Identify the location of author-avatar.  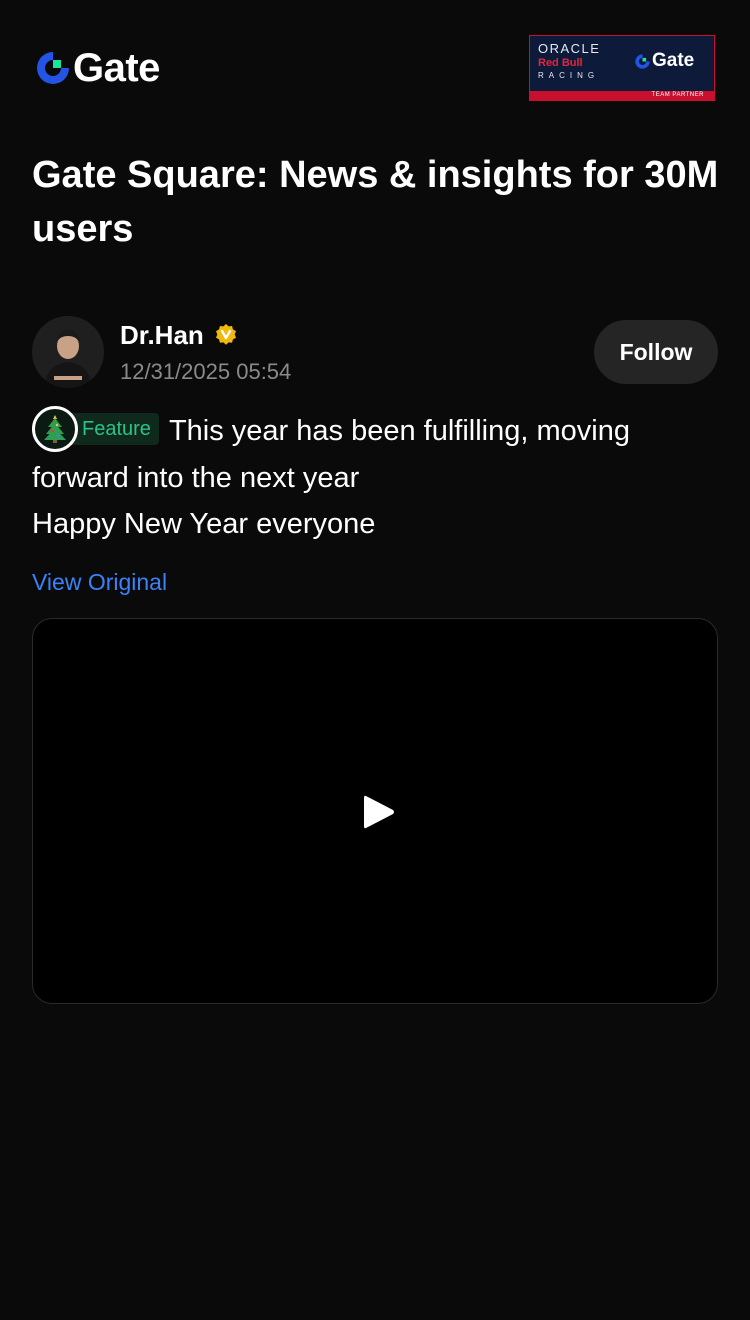
(68, 352).